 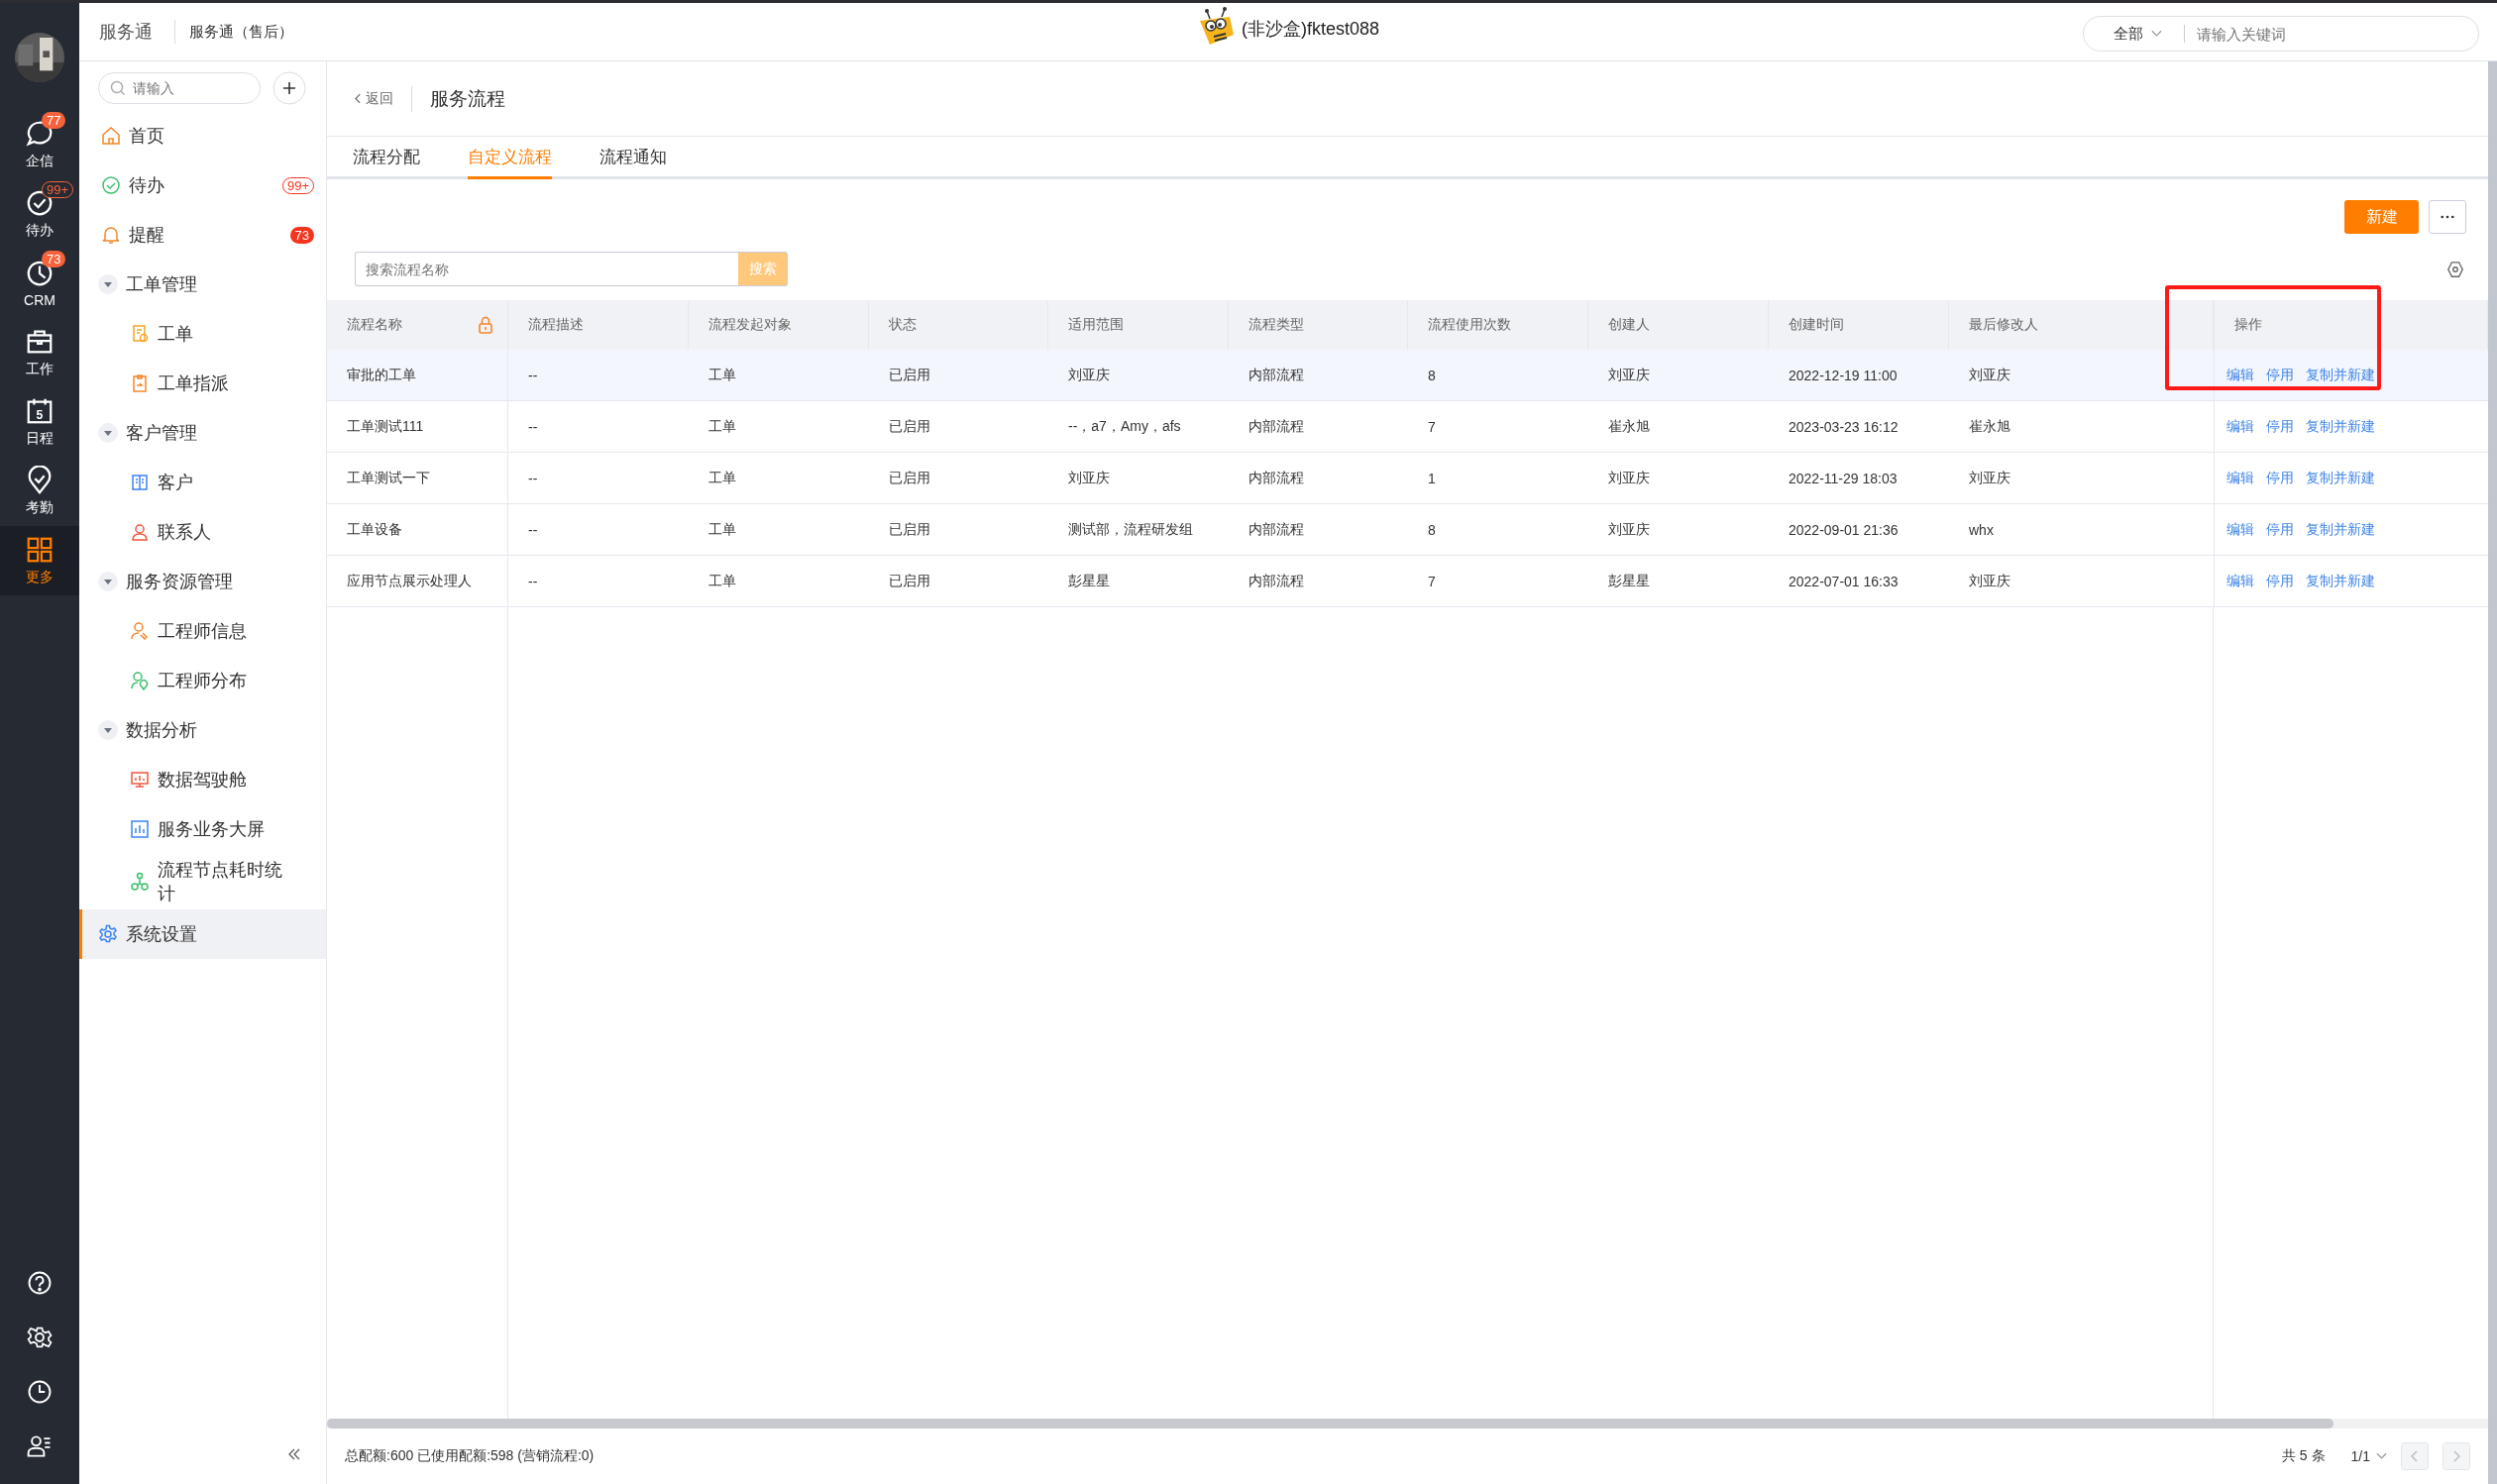 I want to click on clock-icon, so click(x=40, y=1392).